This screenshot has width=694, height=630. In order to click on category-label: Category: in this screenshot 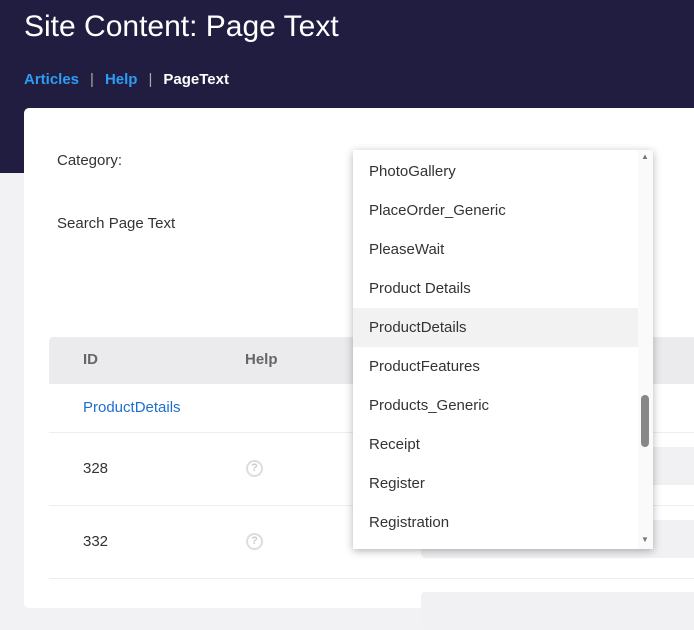, I will do `click(90, 160)`.